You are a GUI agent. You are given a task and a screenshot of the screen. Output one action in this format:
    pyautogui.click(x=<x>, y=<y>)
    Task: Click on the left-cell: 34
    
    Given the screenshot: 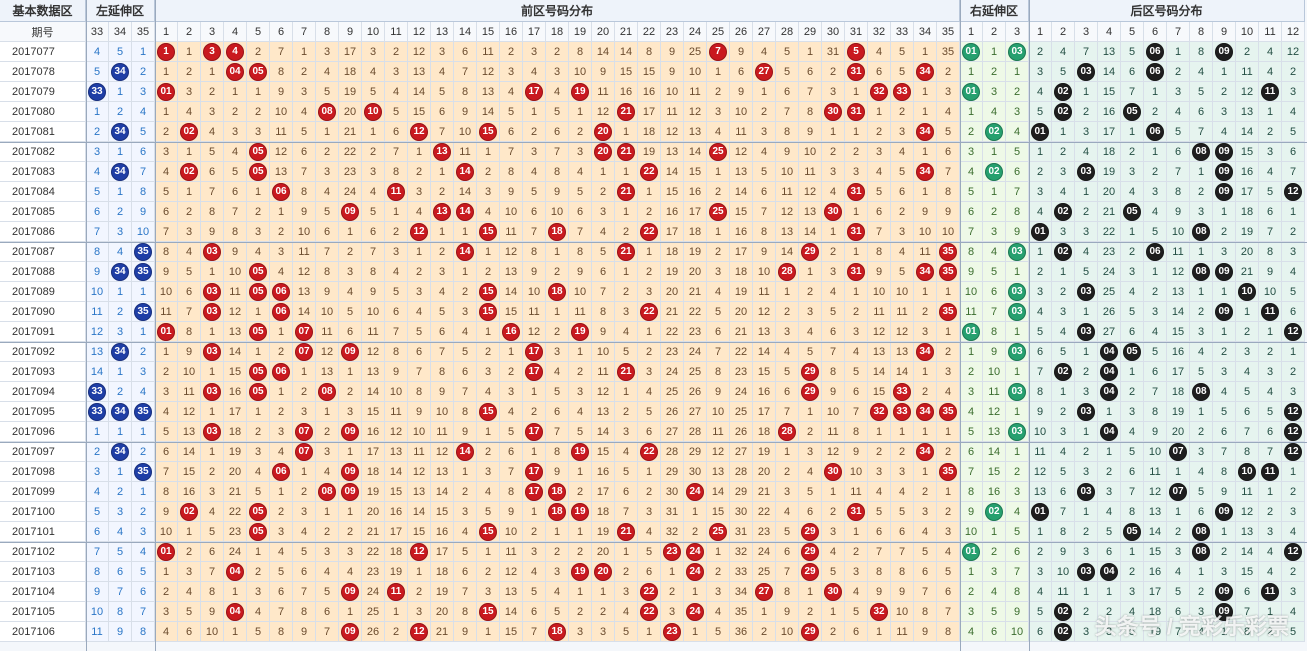 What is the action you would take?
    pyautogui.click(x=120, y=352)
    